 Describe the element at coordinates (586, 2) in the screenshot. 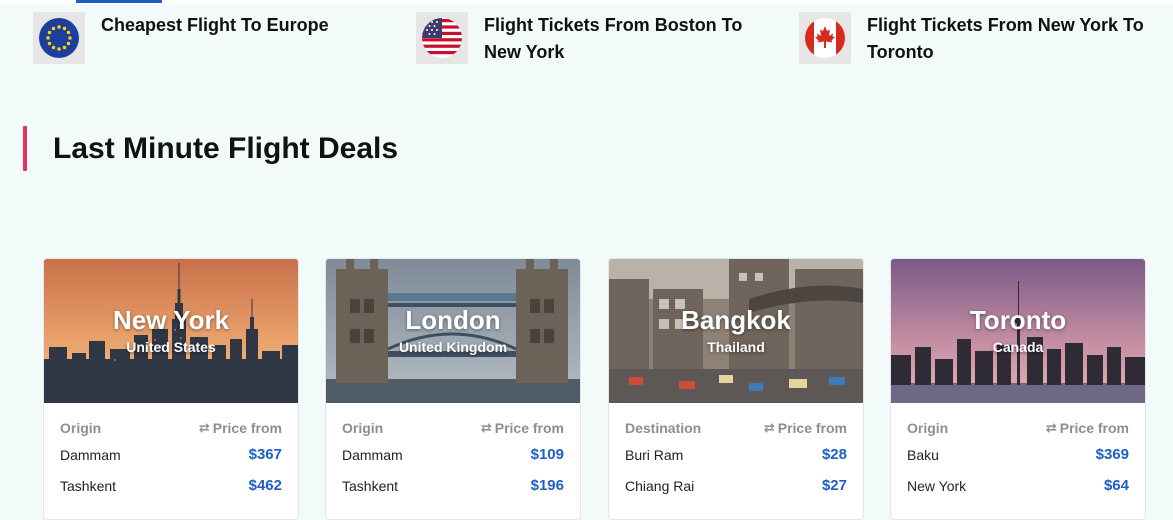

I see `top-strip` at that location.